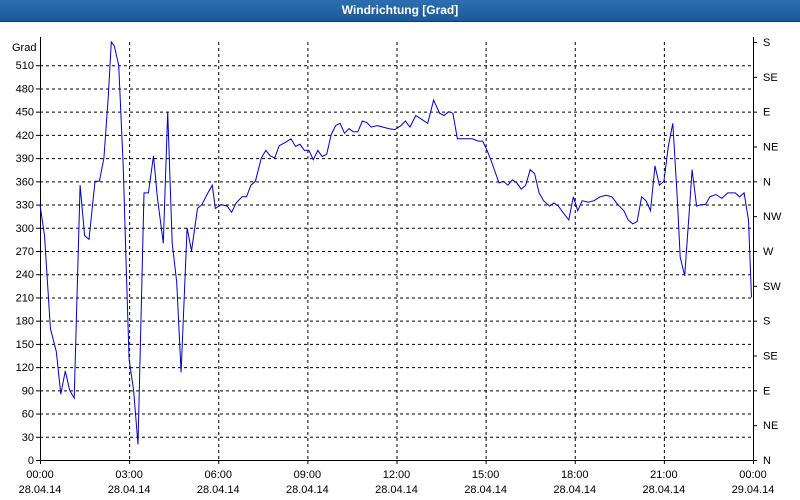  What do you see at coordinates (129, 490) in the screenshot?
I see `x-tick-date-1: 28.04.14` at bounding box center [129, 490].